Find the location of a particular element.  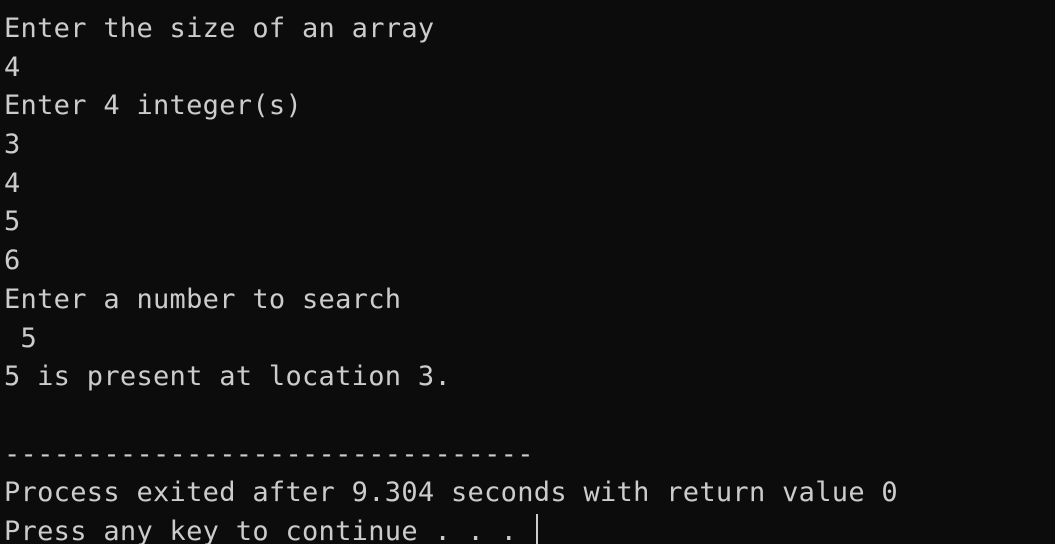

prompt-integers: Enter 4 integer(s) is located at coordinates (153, 106).